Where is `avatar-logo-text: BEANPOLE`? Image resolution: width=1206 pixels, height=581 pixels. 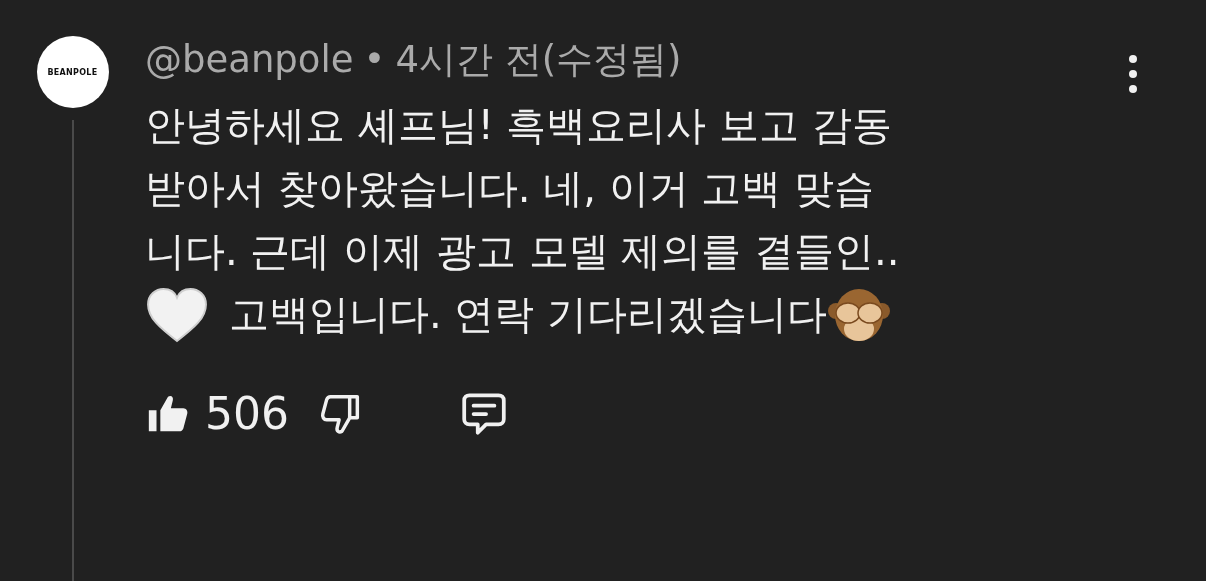
avatar-logo-text: BEANPOLE is located at coordinates (72, 72).